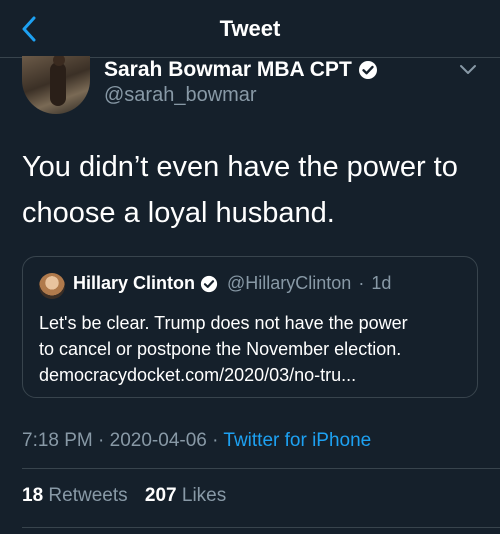 This screenshot has height=534, width=500. I want to click on quoted-header: Hillary Clinton @HillaryClinton · 1d, so click(232, 283).